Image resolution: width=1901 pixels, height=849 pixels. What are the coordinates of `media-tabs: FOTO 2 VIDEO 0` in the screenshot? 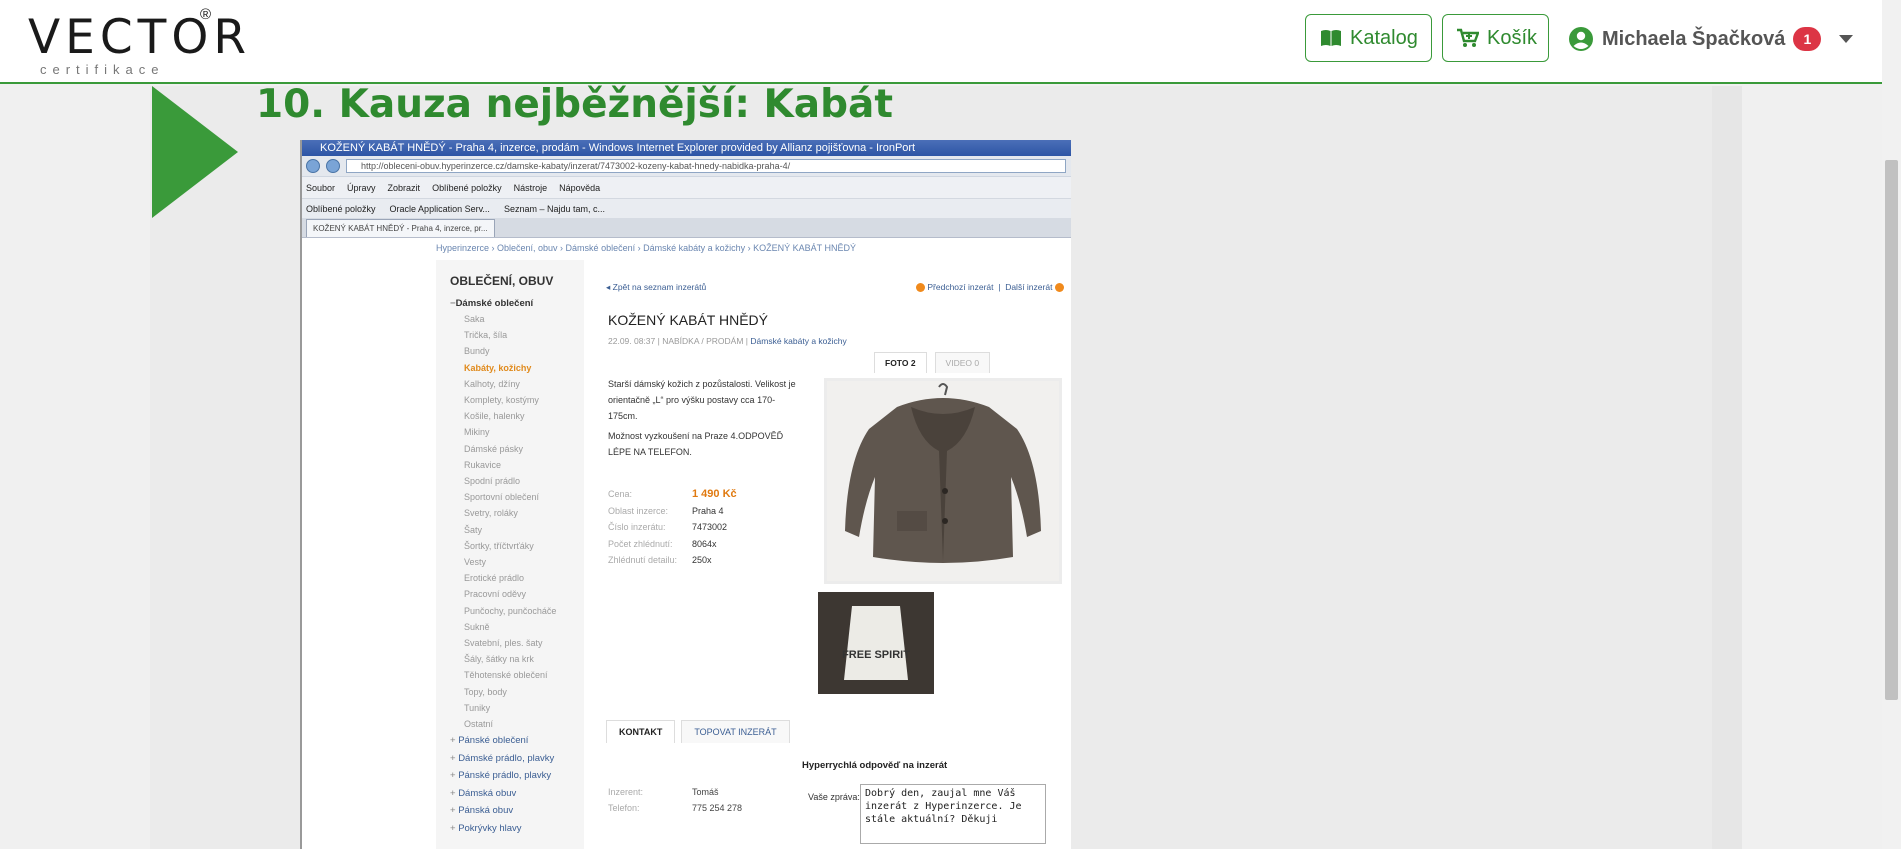 It's located at (932, 362).